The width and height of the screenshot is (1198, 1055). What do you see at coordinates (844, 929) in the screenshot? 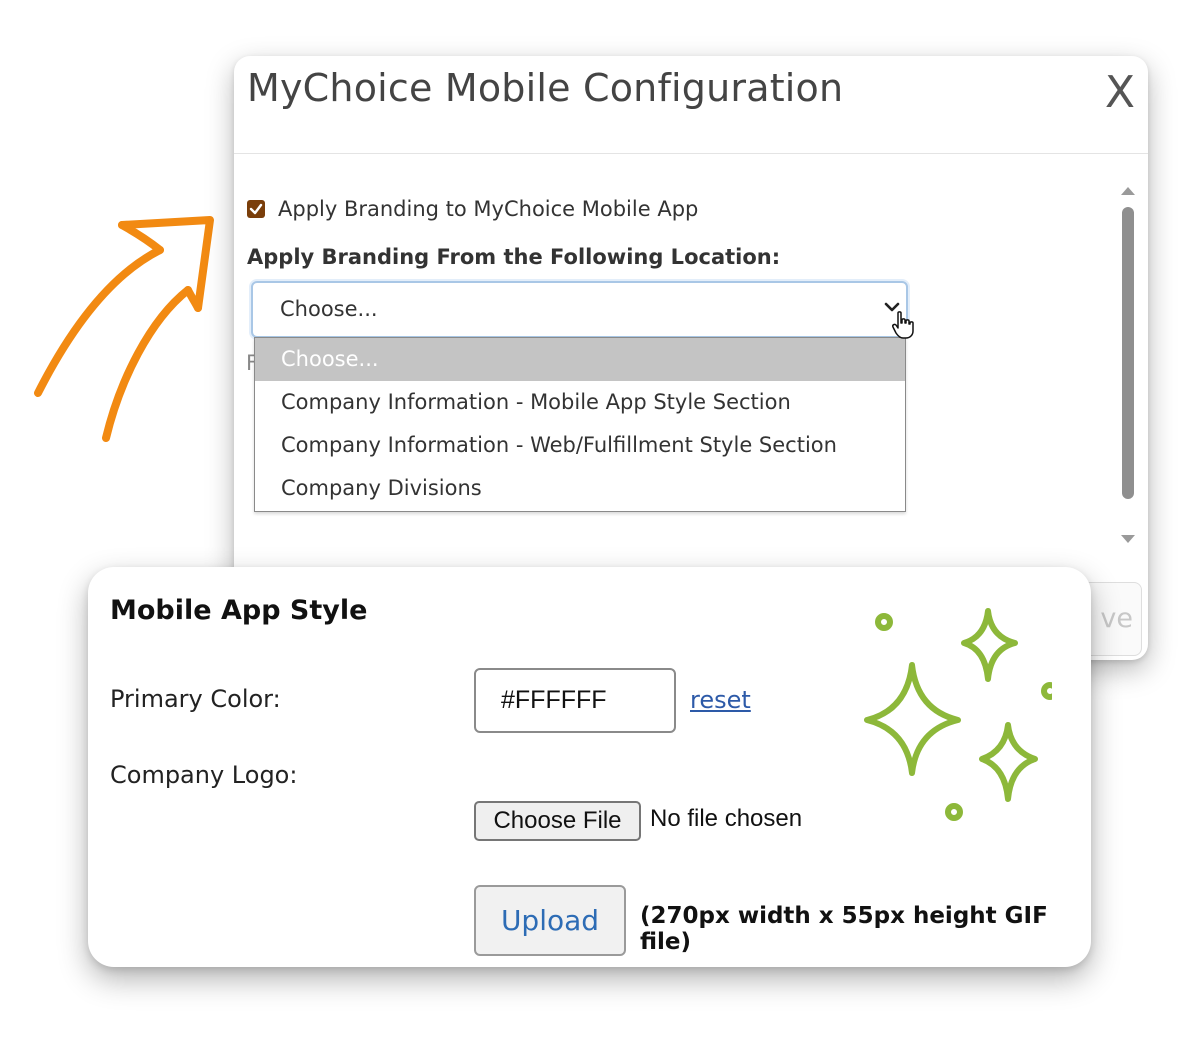
I see `upload-note: (270px width x 55px height GIF file)` at bounding box center [844, 929].